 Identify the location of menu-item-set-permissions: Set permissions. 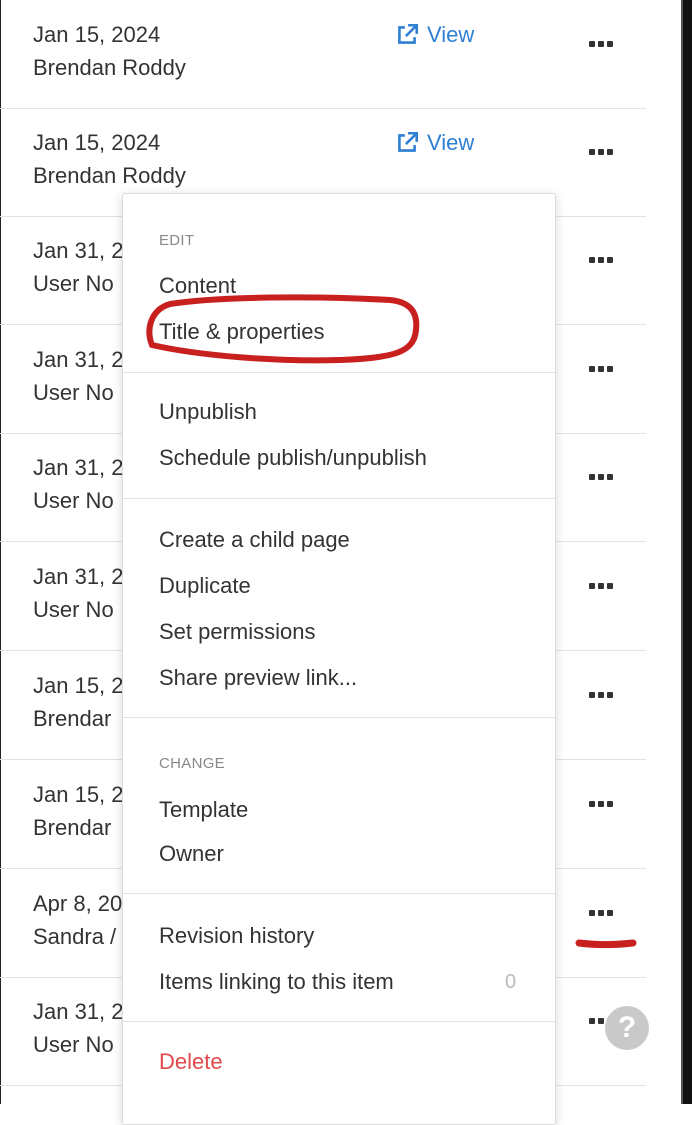
(237, 632).